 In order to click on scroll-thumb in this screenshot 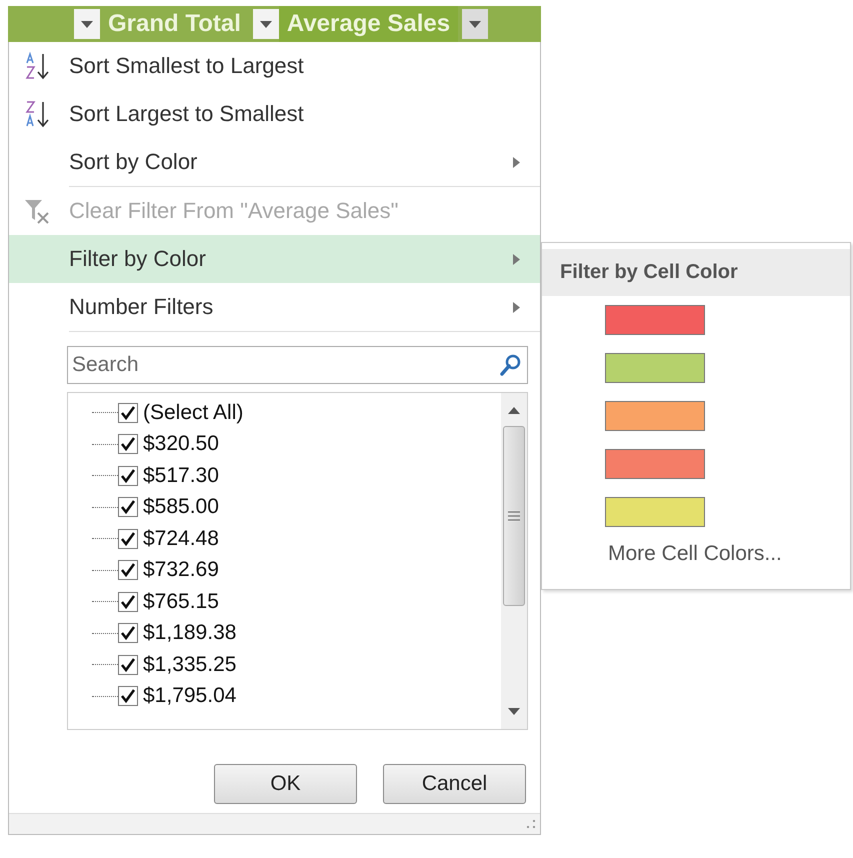, I will do `click(514, 516)`.